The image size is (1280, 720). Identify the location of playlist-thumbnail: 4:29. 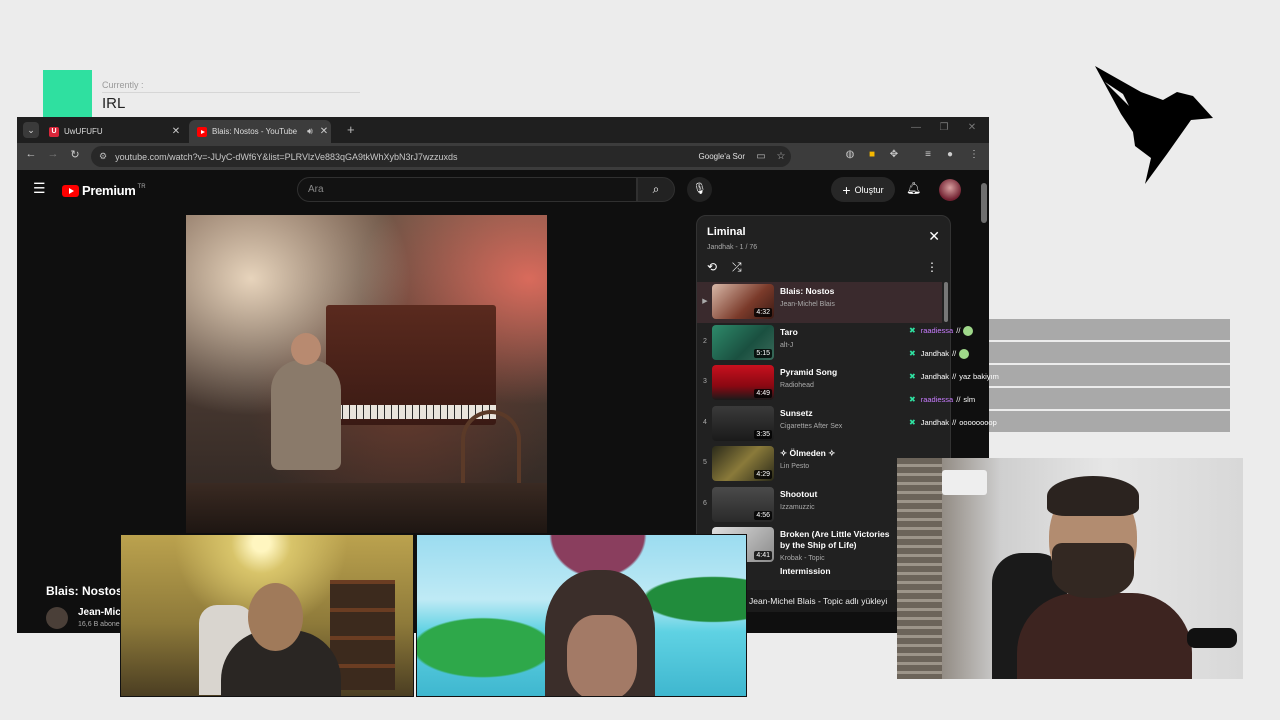
(743, 463).